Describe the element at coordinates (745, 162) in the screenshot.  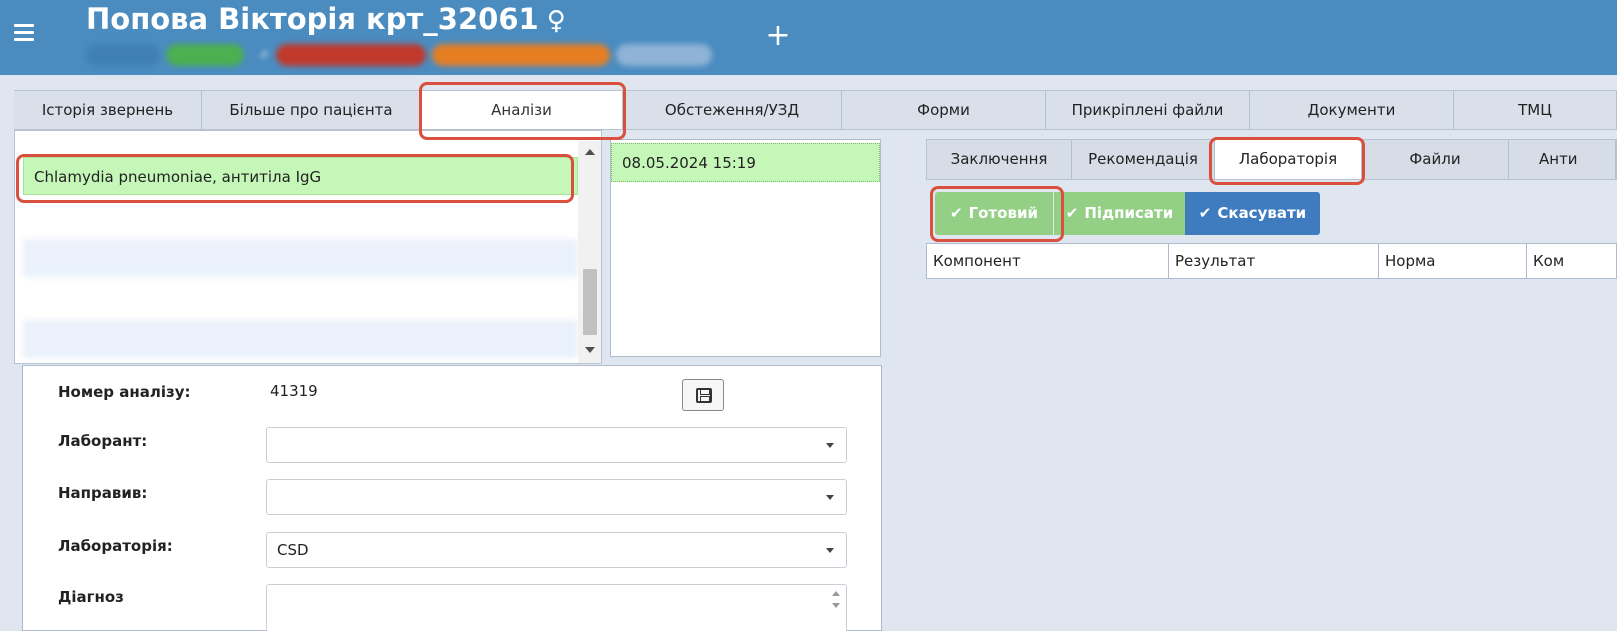
I see `date-row-selected: 08.05.2024 15:19` at that location.